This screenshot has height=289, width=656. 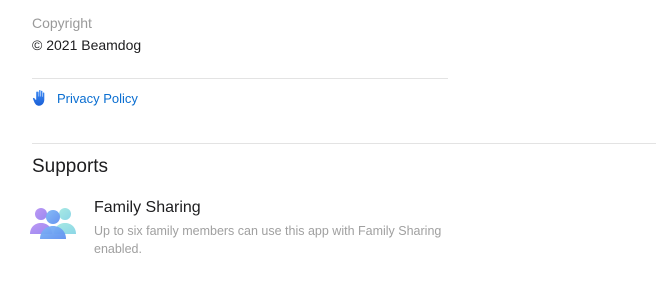 What do you see at coordinates (97, 98) in the screenshot?
I see `privacy-policy-label: Privacy Policy` at bounding box center [97, 98].